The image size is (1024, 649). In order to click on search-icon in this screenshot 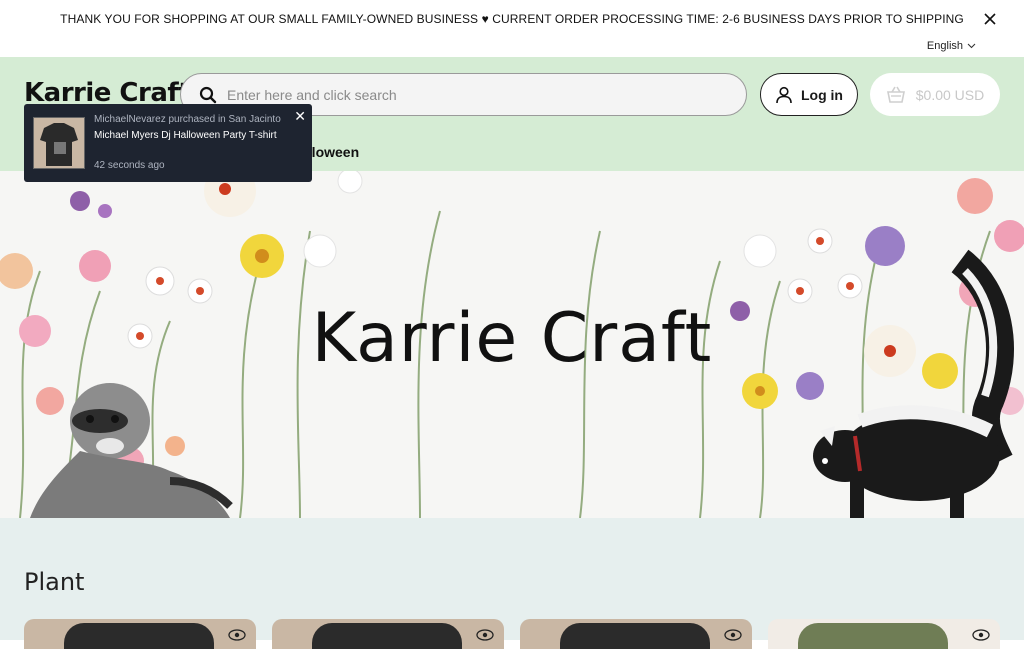, I will do `click(208, 95)`.